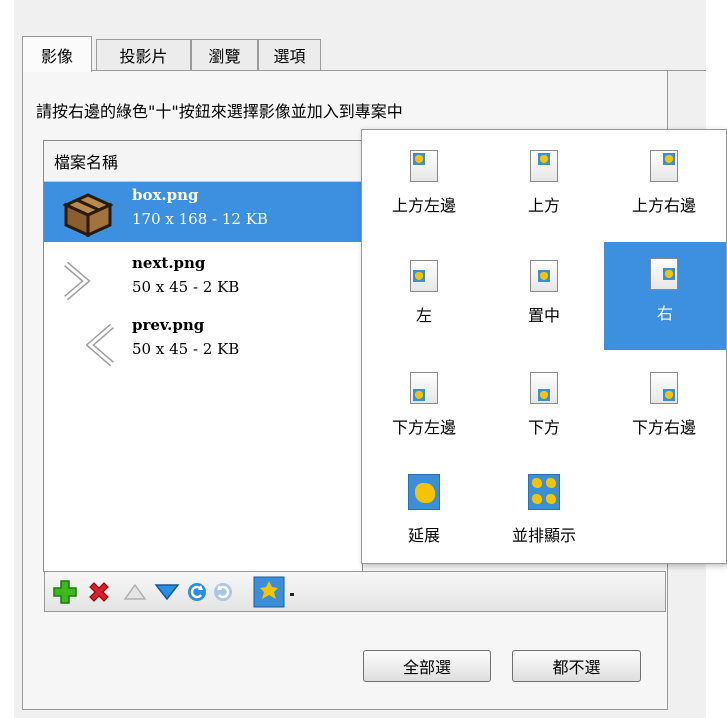  What do you see at coordinates (424, 188) in the screenshot?
I see `position-option-top-left: 上方左邊` at bounding box center [424, 188].